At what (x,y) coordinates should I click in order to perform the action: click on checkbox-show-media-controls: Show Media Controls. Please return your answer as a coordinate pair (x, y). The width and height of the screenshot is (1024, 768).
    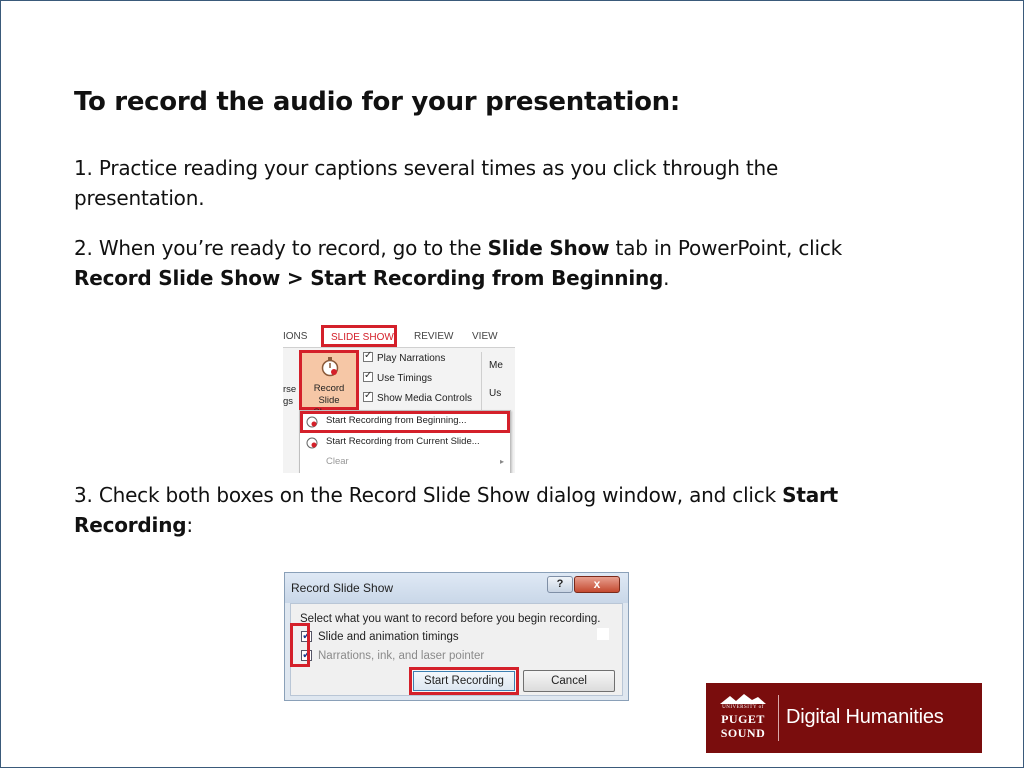
    Looking at the image, I should click on (418, 397).